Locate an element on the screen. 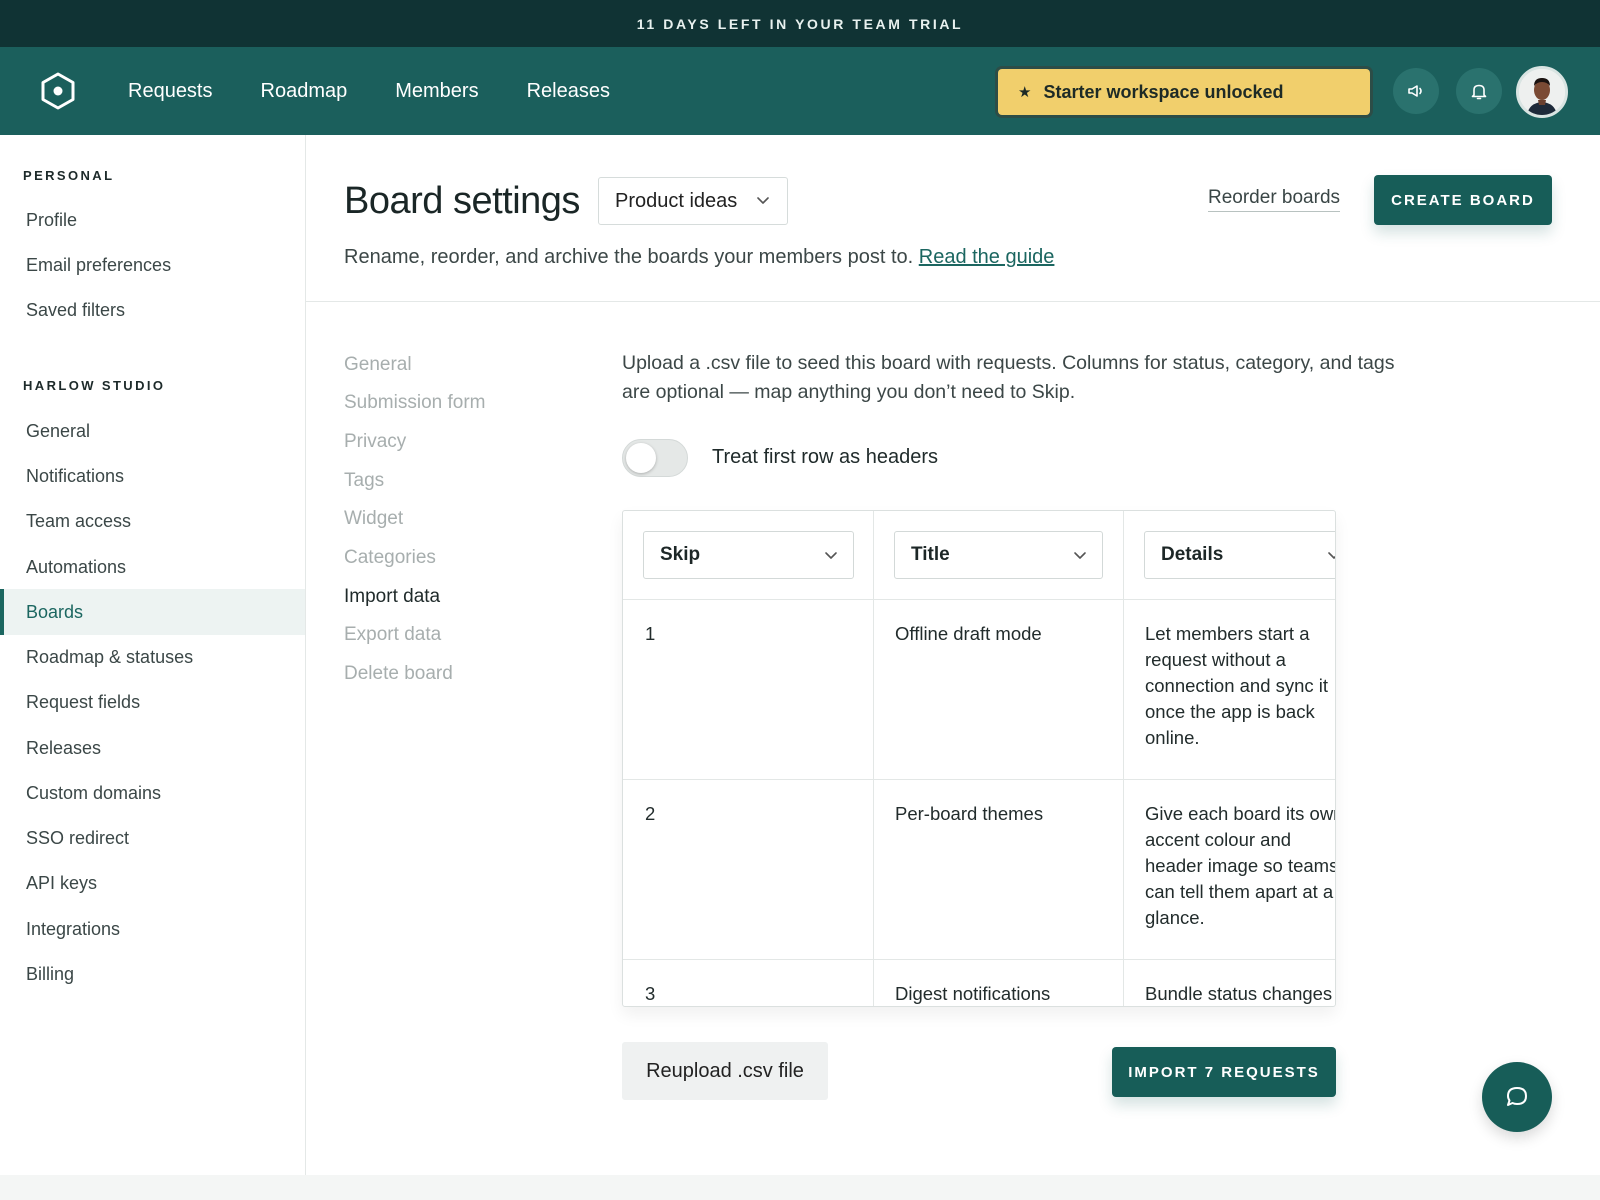 This screenshot has width=1600, height=1200. headers-toggle is located at coordinates (655, 458).